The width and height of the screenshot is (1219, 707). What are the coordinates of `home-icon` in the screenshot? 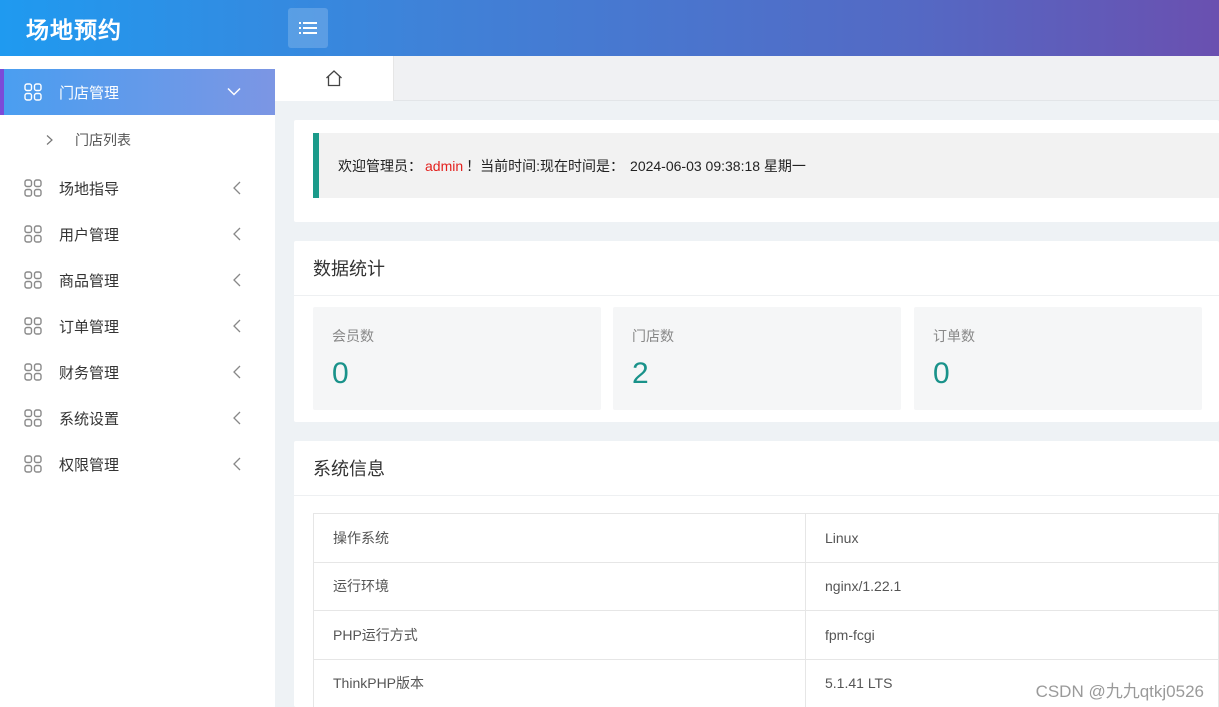 It's located at (334, 78).